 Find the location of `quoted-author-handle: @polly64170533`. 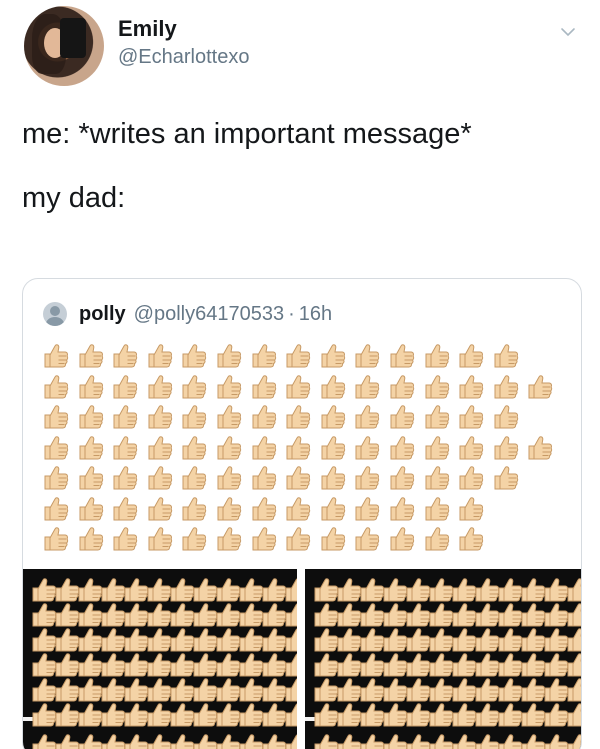

quoted-author-handle: @polly64170533 is located at coordinates (209, 313).